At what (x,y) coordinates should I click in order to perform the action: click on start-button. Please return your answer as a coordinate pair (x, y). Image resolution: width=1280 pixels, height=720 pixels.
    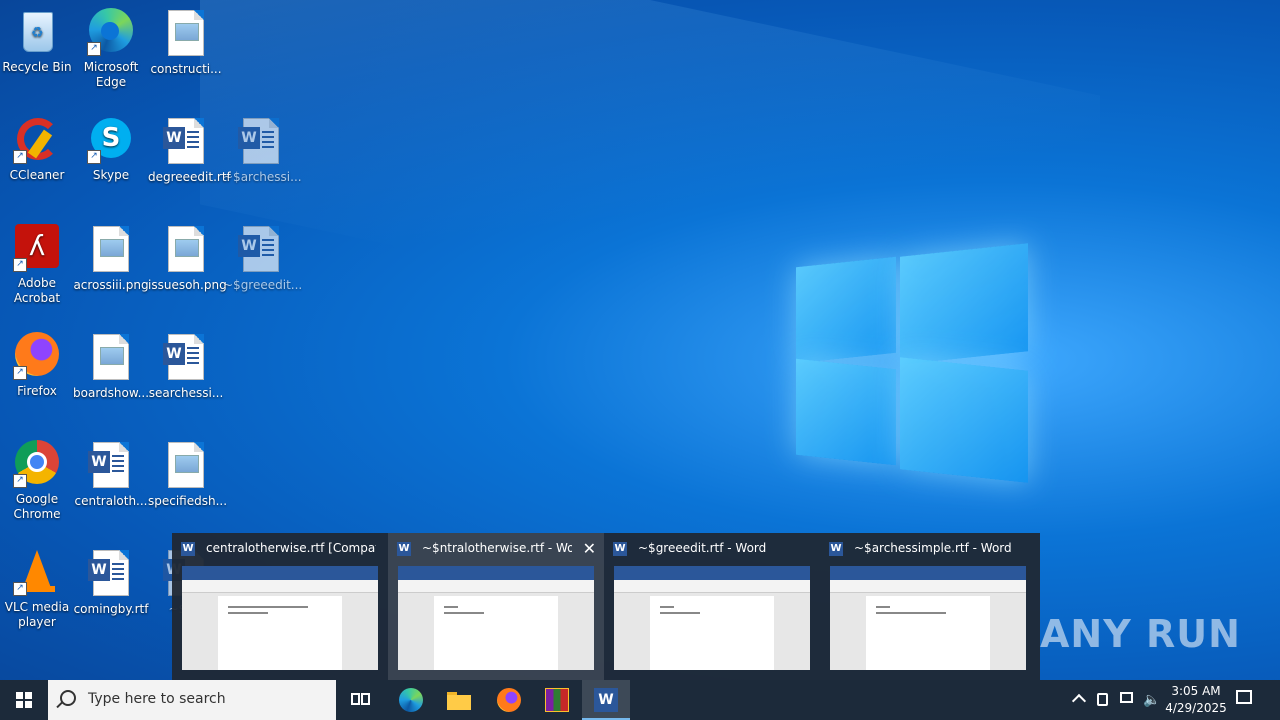
    Looking at the image, I should click on (24, 700).